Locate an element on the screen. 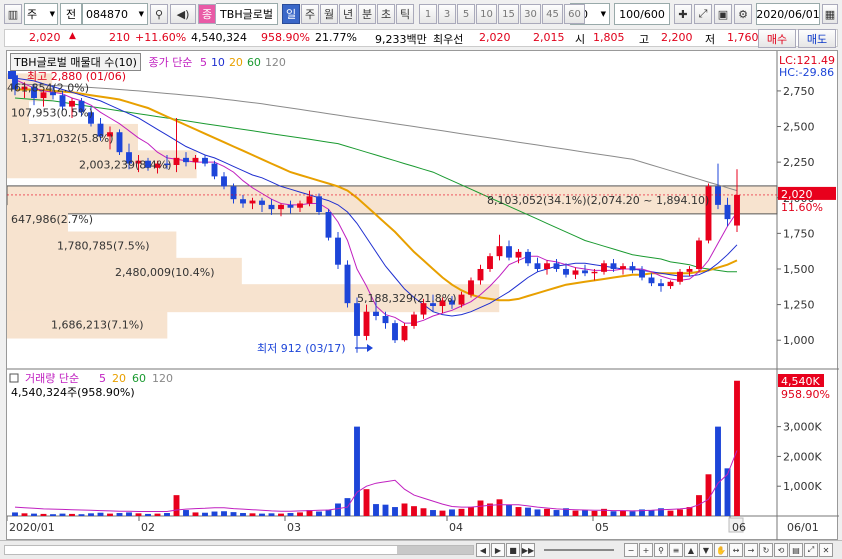 The height and width of the screenshot is (559, 842). minute-tab-3: 10 is located at coordinates (486, 14).